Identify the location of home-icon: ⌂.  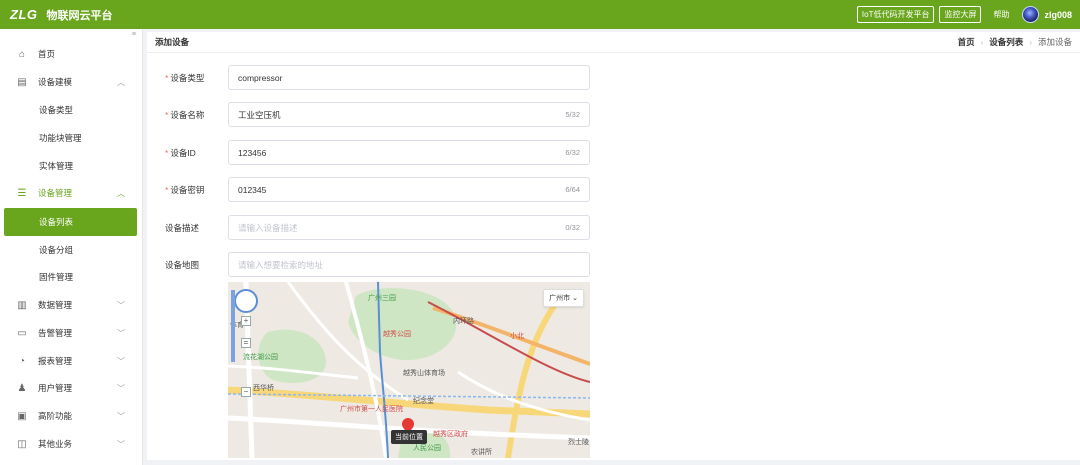
(22, 54).